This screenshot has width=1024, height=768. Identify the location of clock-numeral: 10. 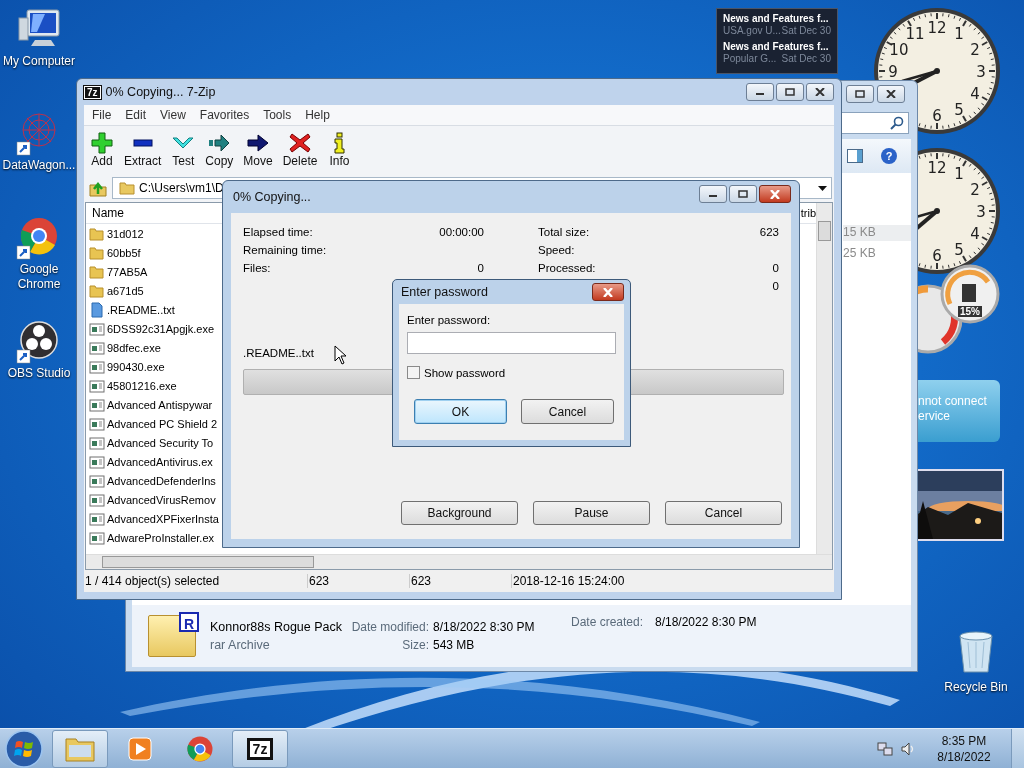
(899, 50).